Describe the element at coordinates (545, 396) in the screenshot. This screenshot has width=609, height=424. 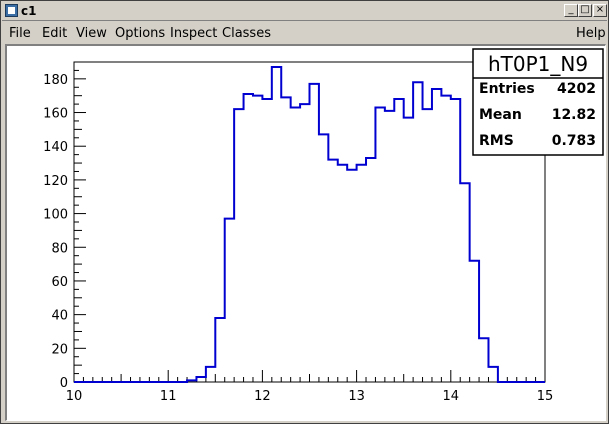
I see `x-tick-label: 15` at that location.